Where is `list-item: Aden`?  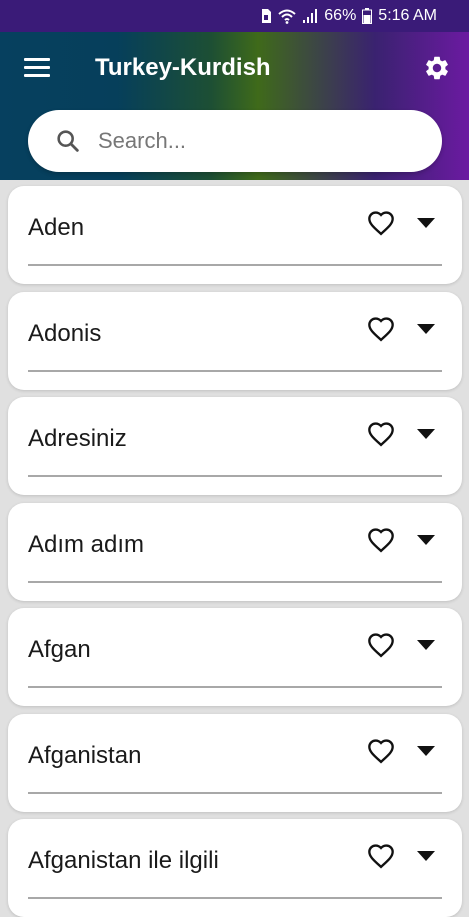
list-item: Aden is located at coordinates (235, 235).